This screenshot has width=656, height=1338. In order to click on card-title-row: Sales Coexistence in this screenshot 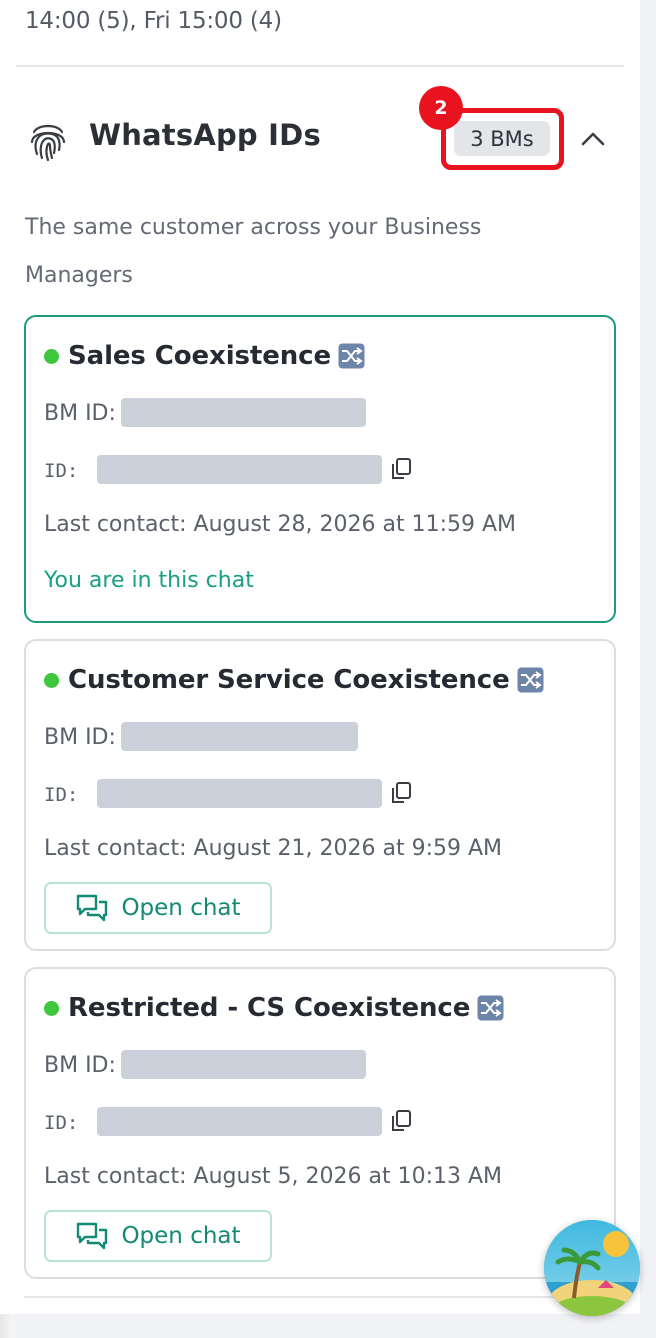, I will do `click(204, 356)`.